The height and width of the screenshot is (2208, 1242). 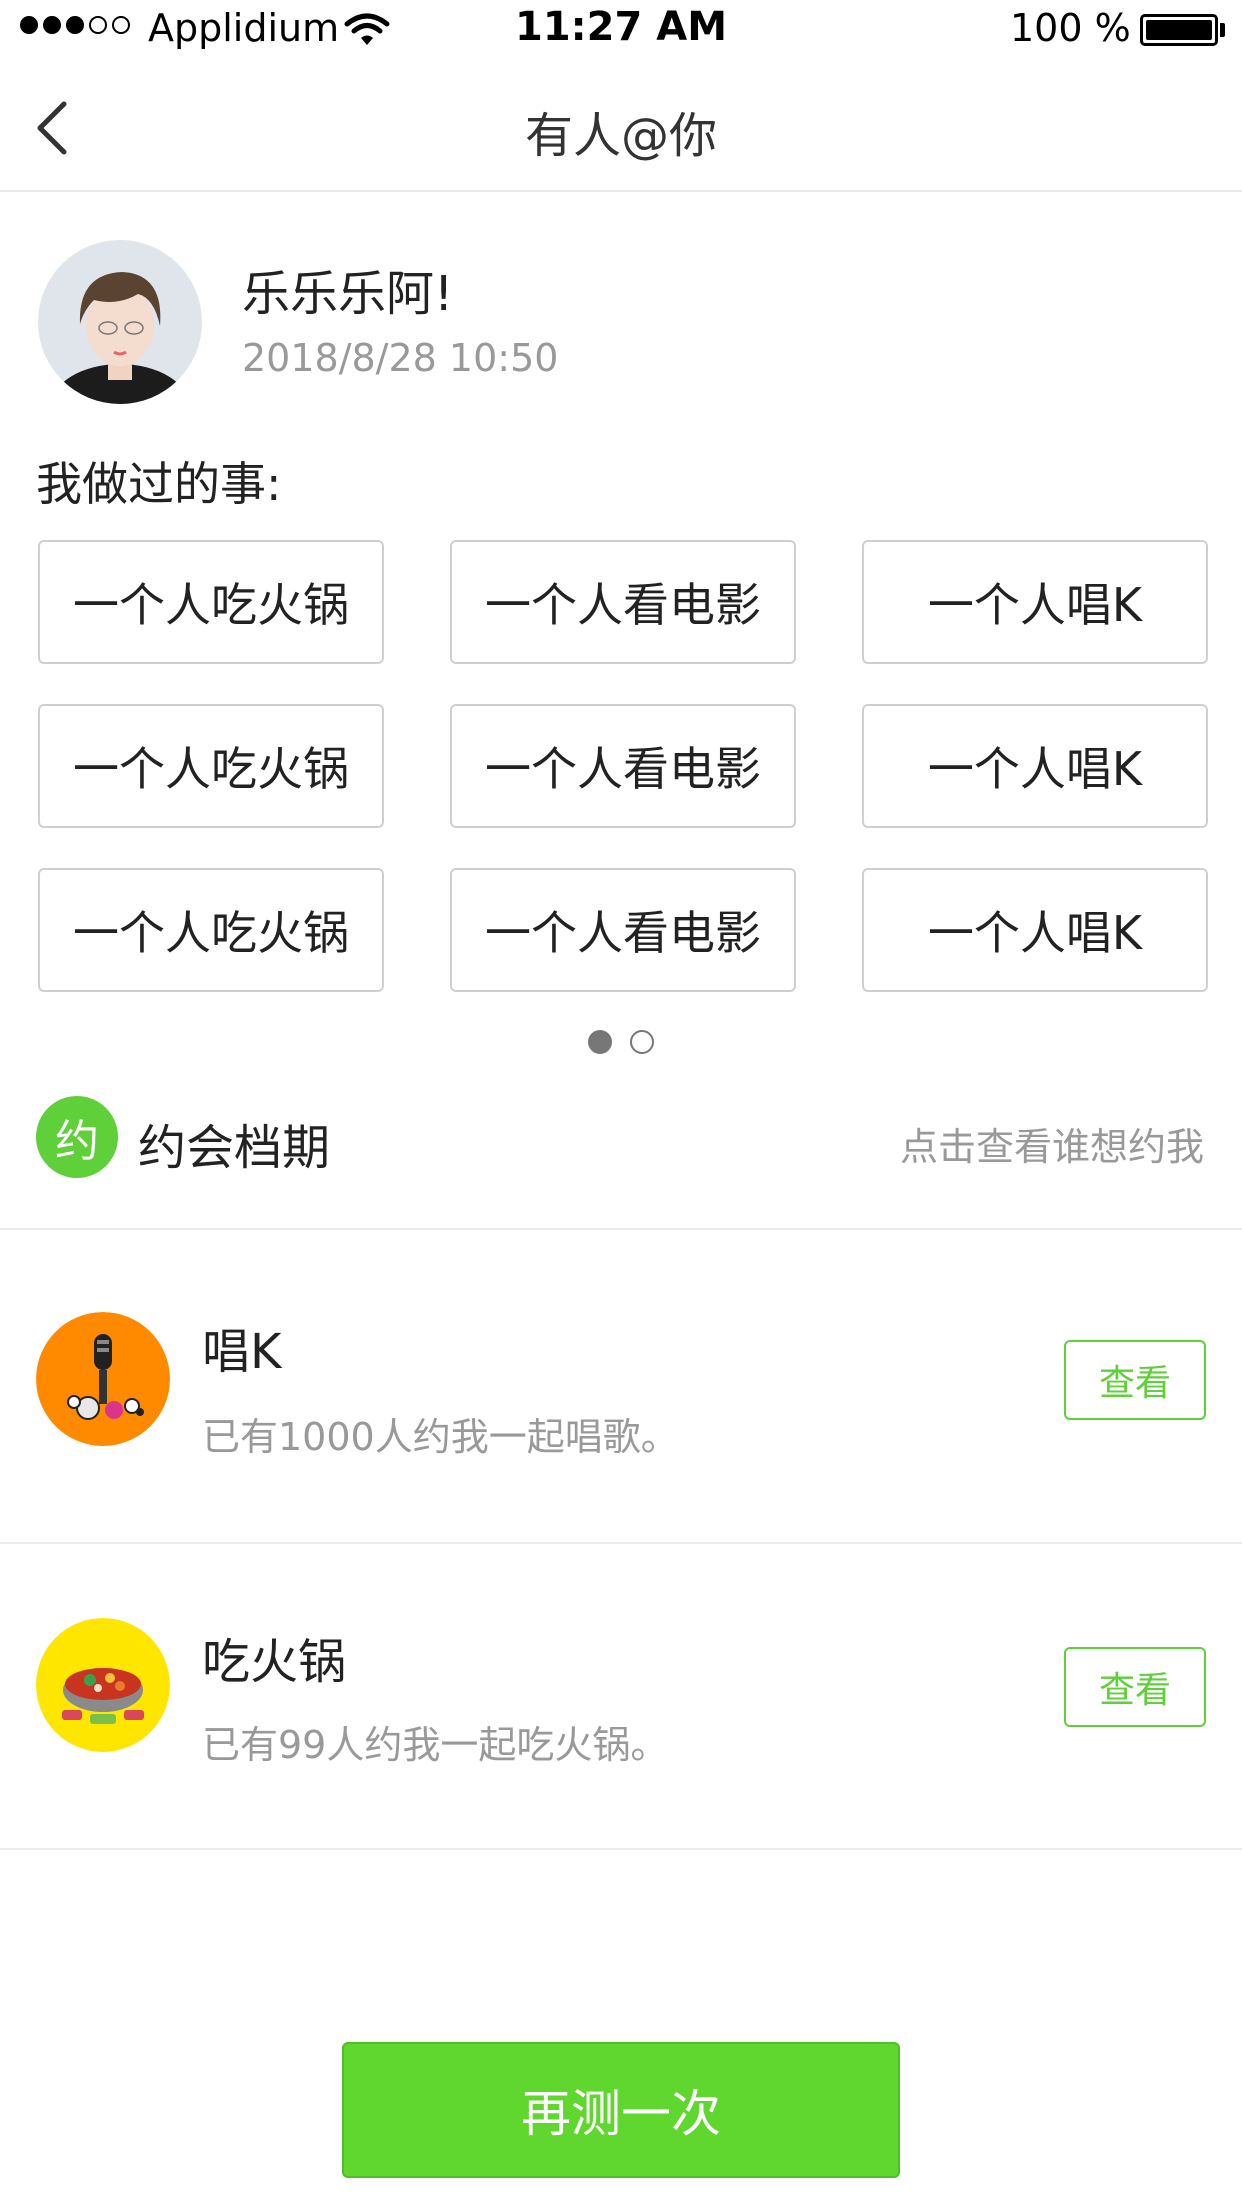 What do you see at coordinates (120, 322) in the screenshot?
I see `avatar` at bounding box center [120, 322].